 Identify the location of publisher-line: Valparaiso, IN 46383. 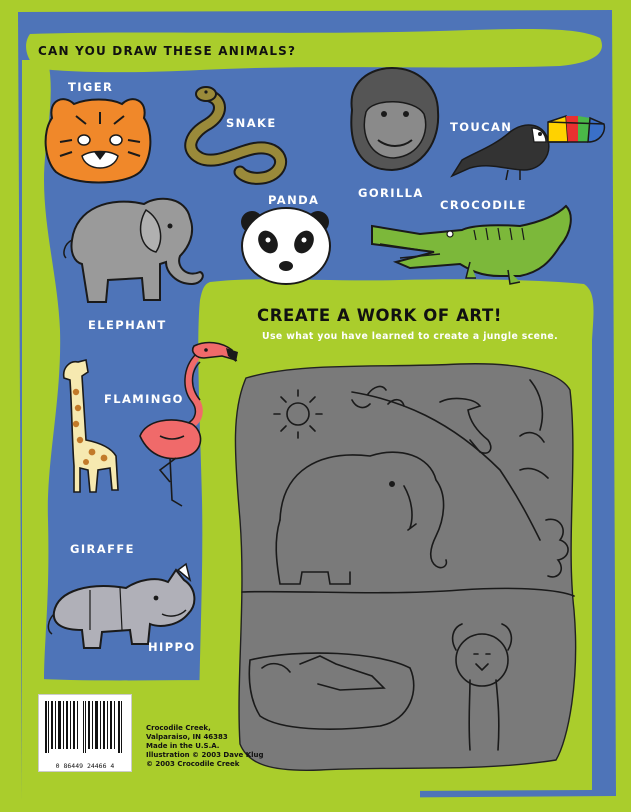
(187, 737).